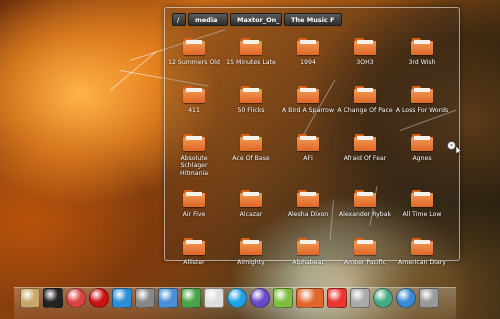 Image resolution: width=500 pixels, height=319 pixels. Describe the element at coordinates (194, 107) in the screenshot. I see `folder-item: 411` at that location.